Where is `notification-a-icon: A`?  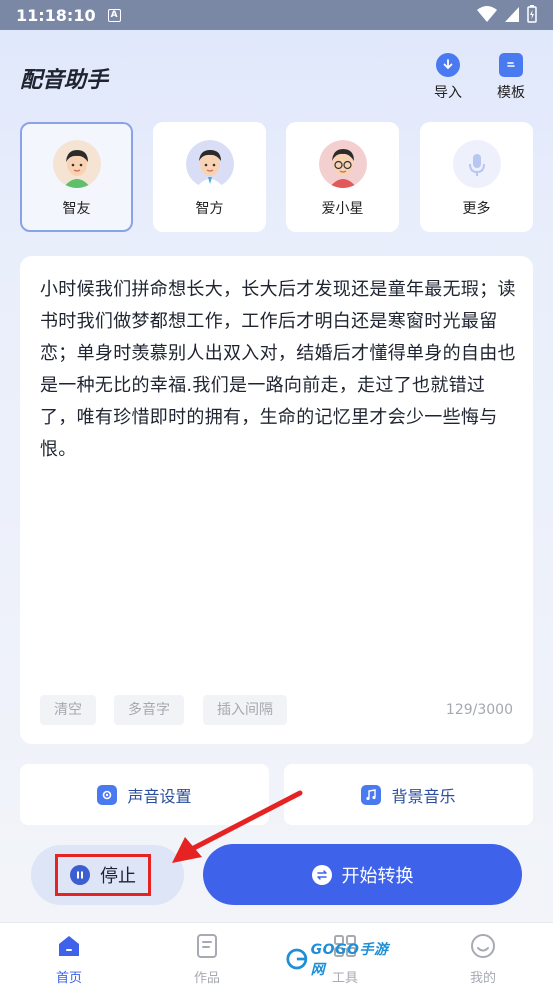
notification-a-icon: A is located at coordinates (114, 15).